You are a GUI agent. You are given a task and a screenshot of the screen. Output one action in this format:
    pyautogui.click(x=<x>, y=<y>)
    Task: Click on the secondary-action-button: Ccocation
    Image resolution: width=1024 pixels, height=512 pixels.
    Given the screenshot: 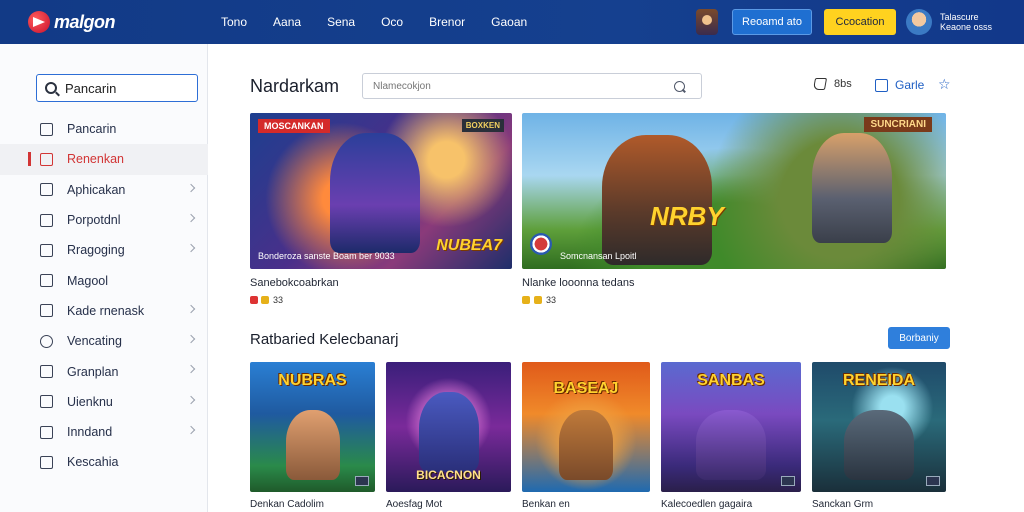 What is the action you would take?
    pyautogui.click(x=860, y=22)
    